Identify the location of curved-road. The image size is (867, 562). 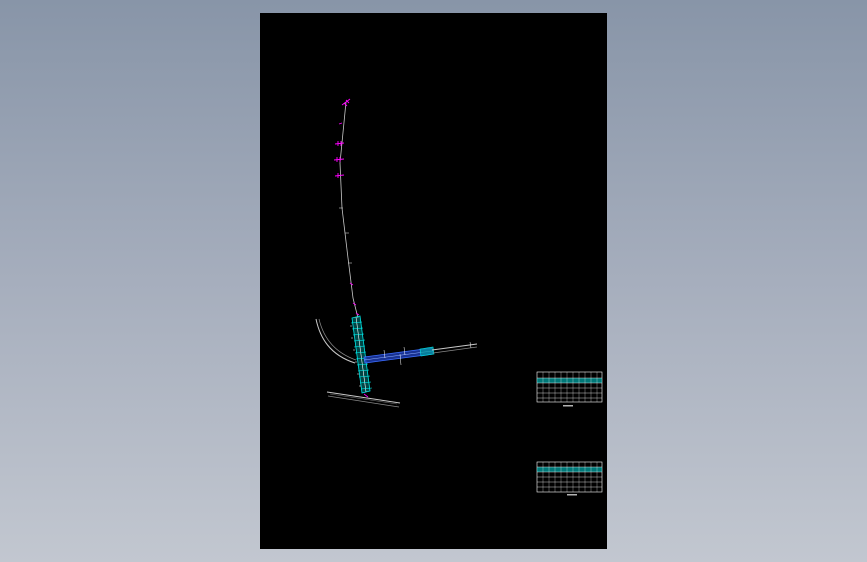
(336, 341).